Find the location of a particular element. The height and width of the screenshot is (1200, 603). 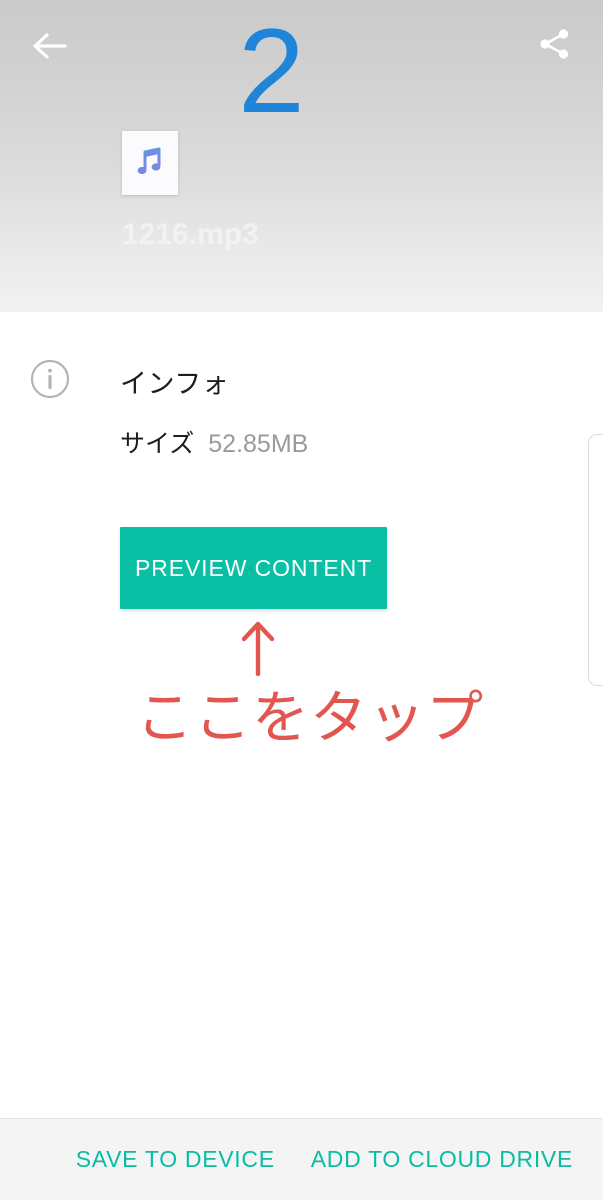

info-section-title: インフォ is located at coordinates (175, 384).